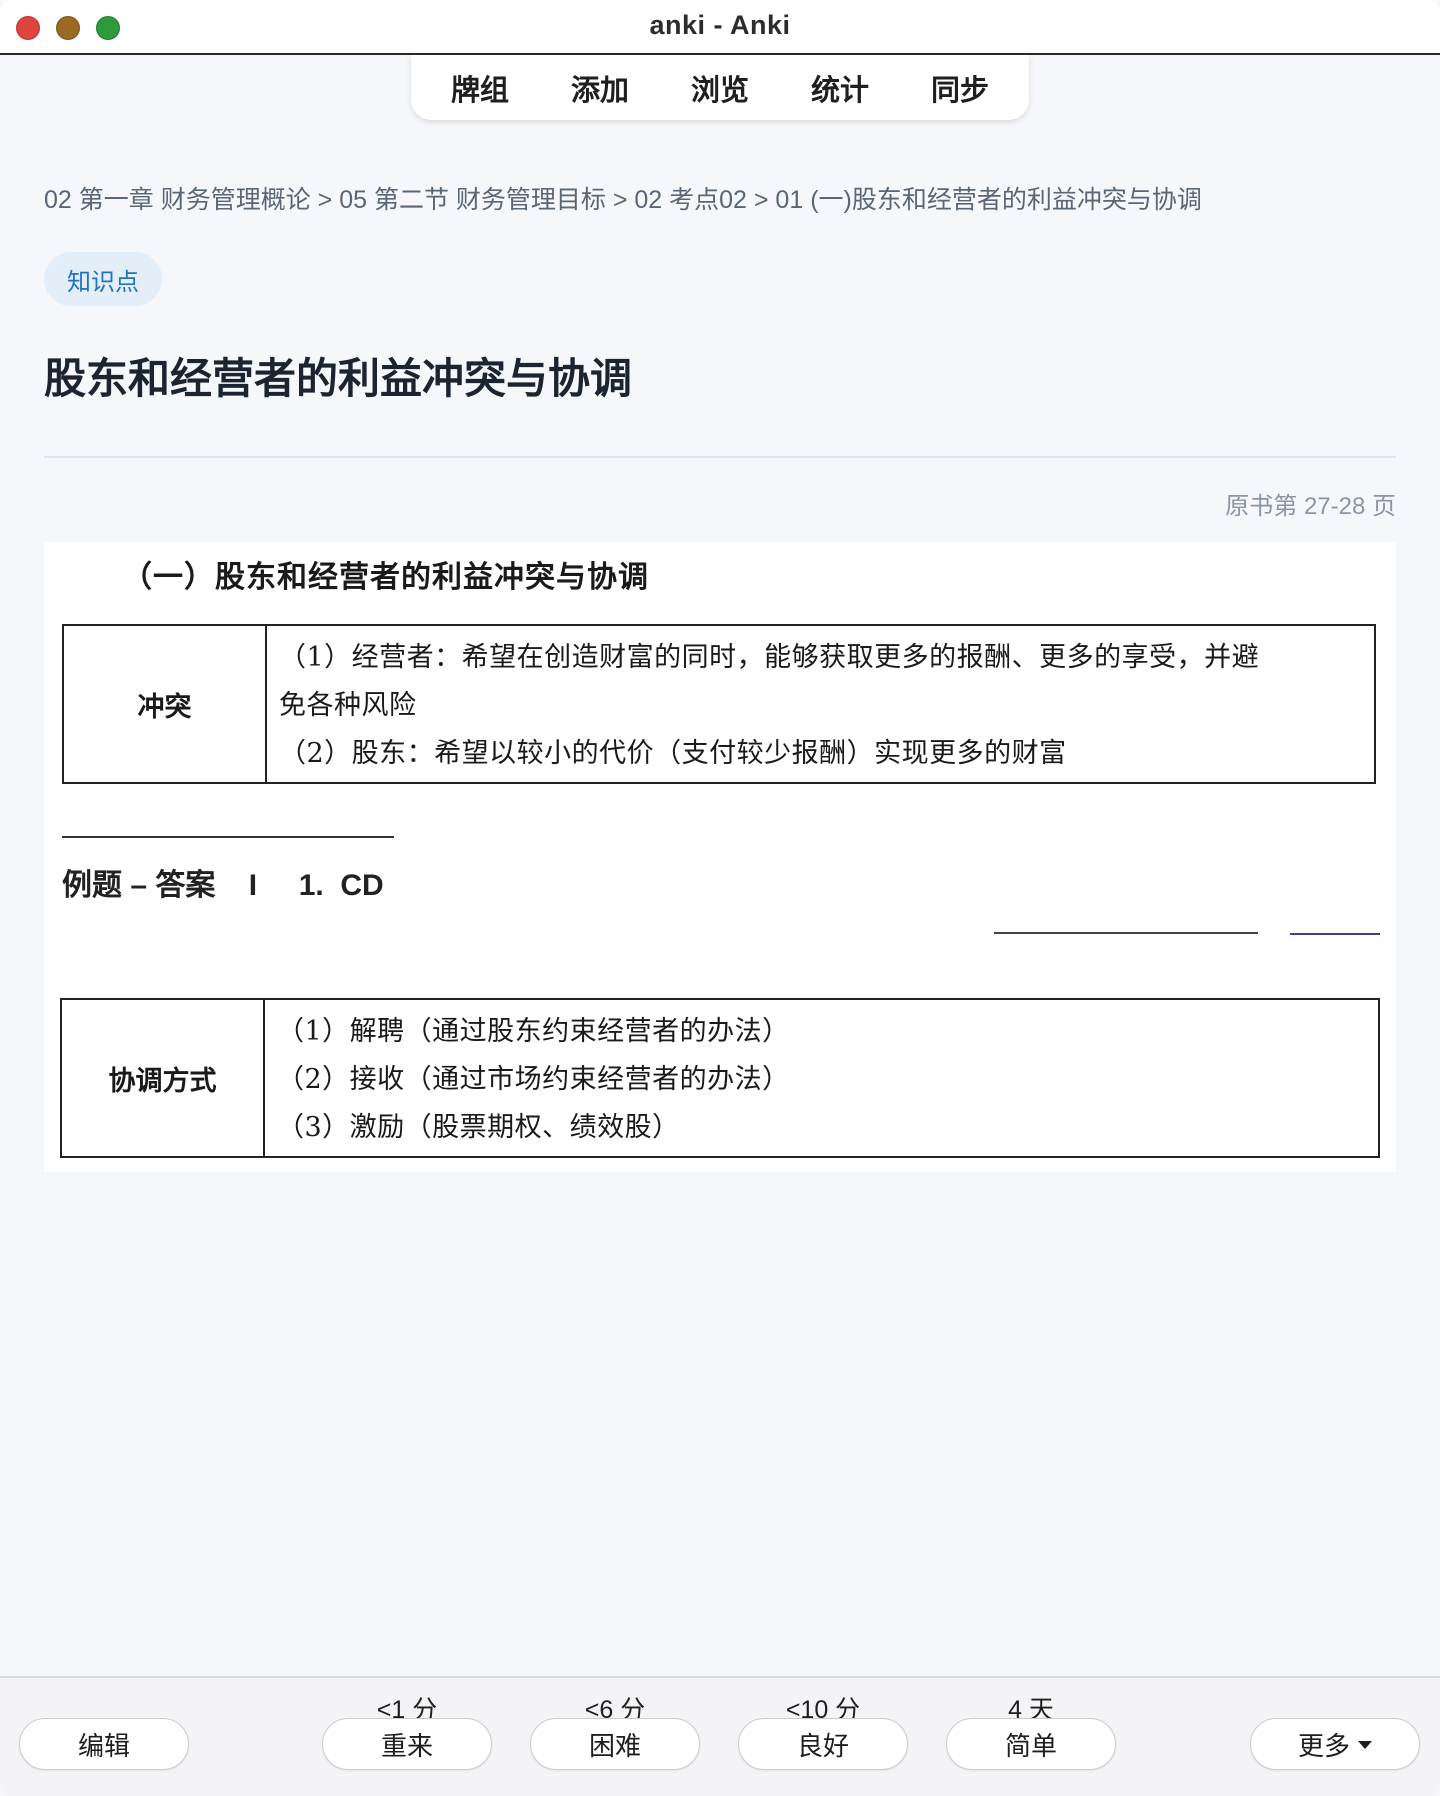  What do you see at coordinates (720, 25) in the screenshot?
I see `window-title: anki - Anki` at bounding box center [720, 25].